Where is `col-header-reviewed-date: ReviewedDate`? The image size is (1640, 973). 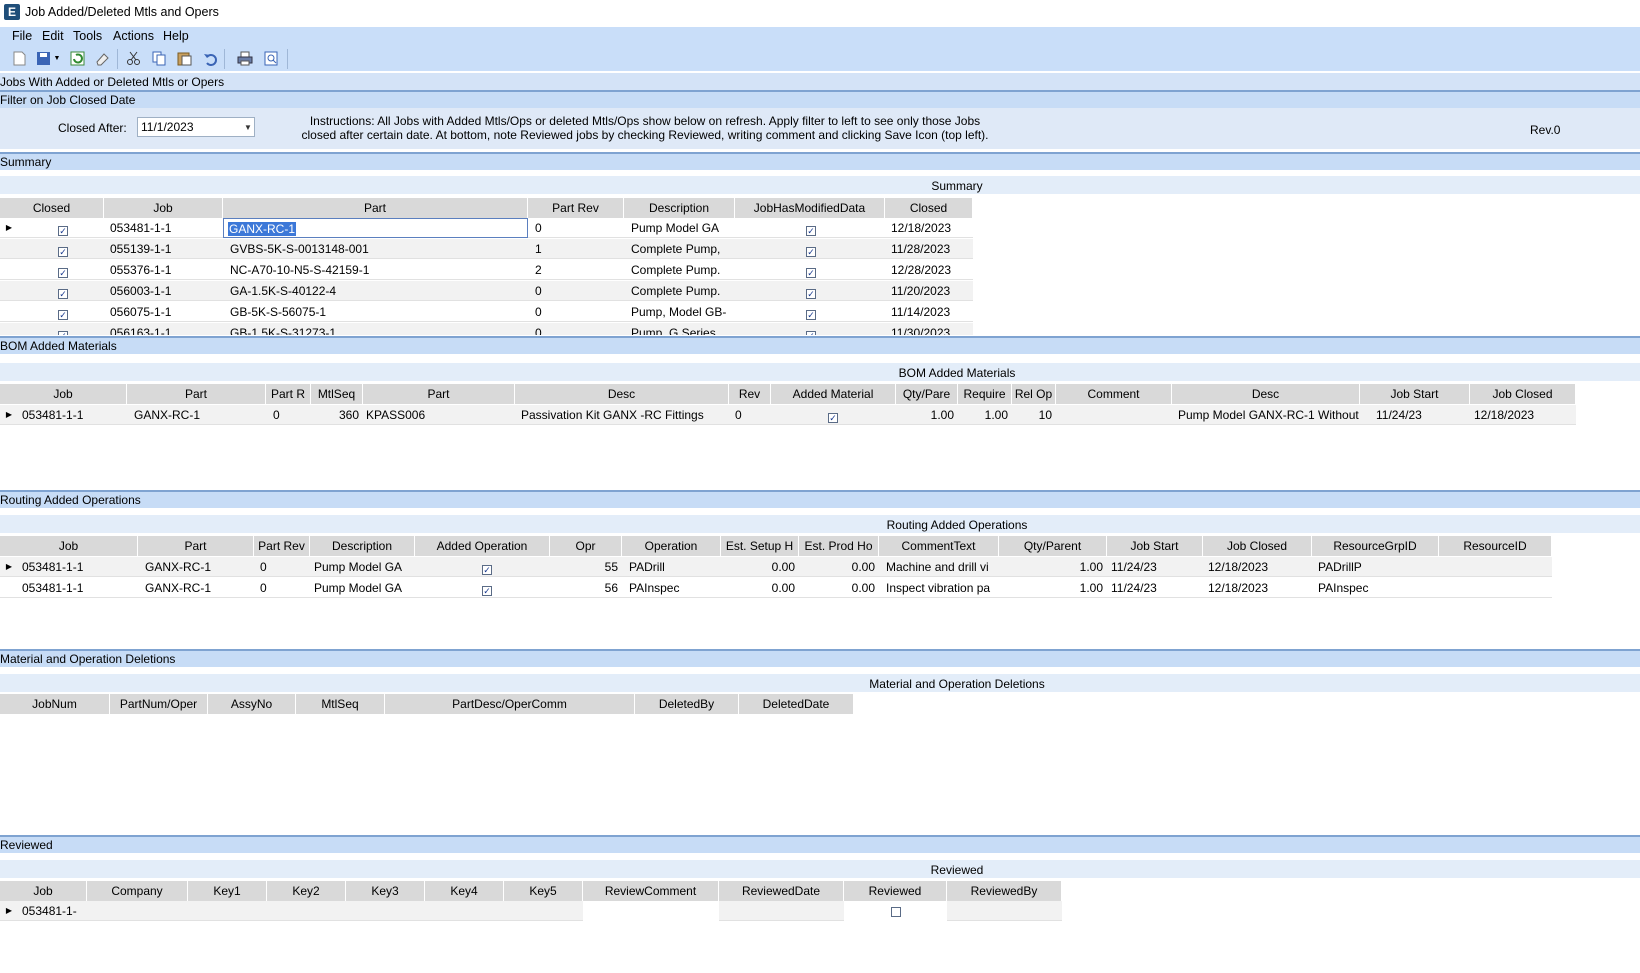 col-header-reviewed-date: ReviewedDate is located at coordinates (781, 891).